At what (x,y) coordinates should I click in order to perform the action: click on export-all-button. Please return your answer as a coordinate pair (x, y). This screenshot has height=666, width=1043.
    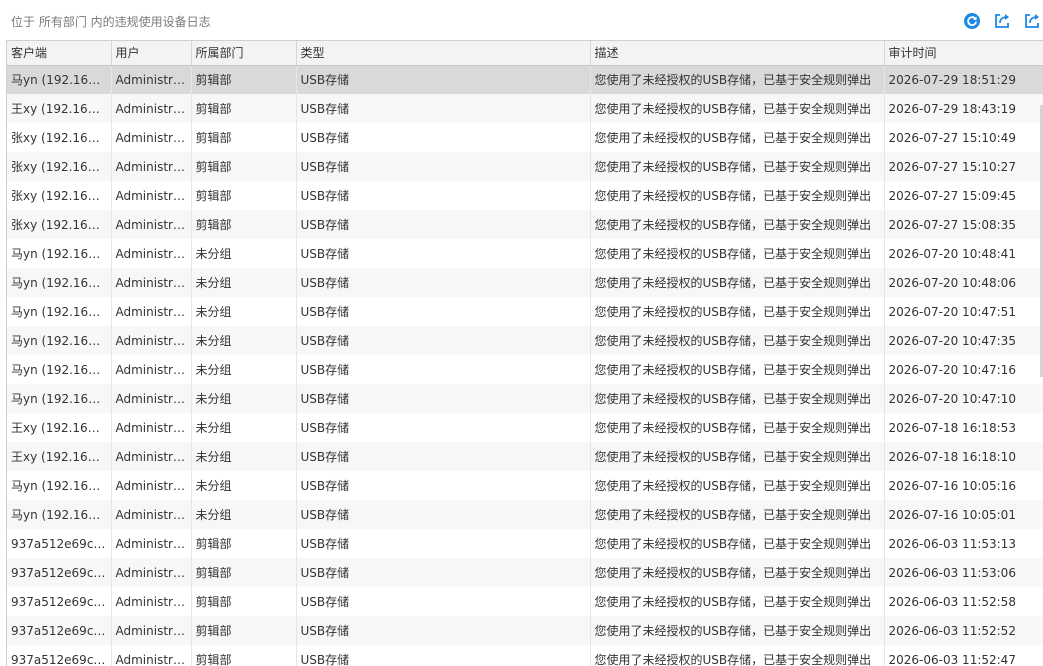
    Looking at the image, I should click on (1032, 21).